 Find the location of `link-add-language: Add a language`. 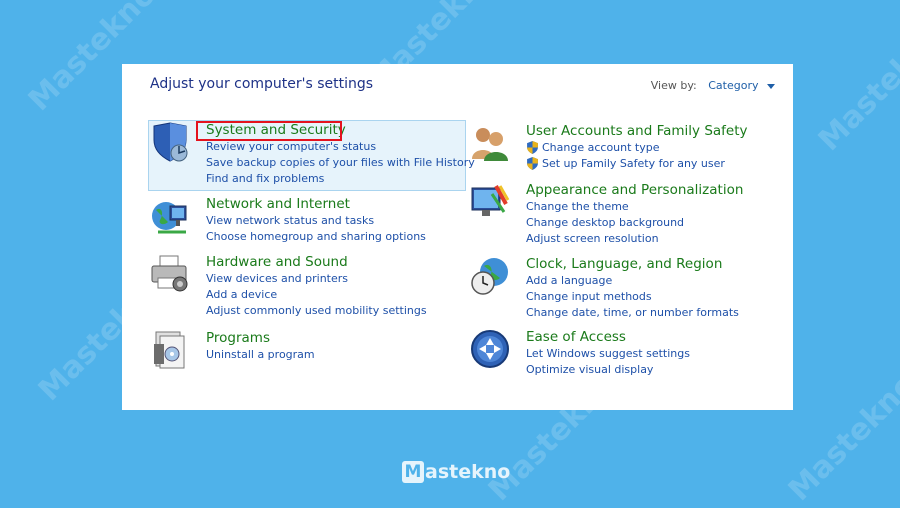

link-add-language: Add a language is located at coordinates (632, 281).